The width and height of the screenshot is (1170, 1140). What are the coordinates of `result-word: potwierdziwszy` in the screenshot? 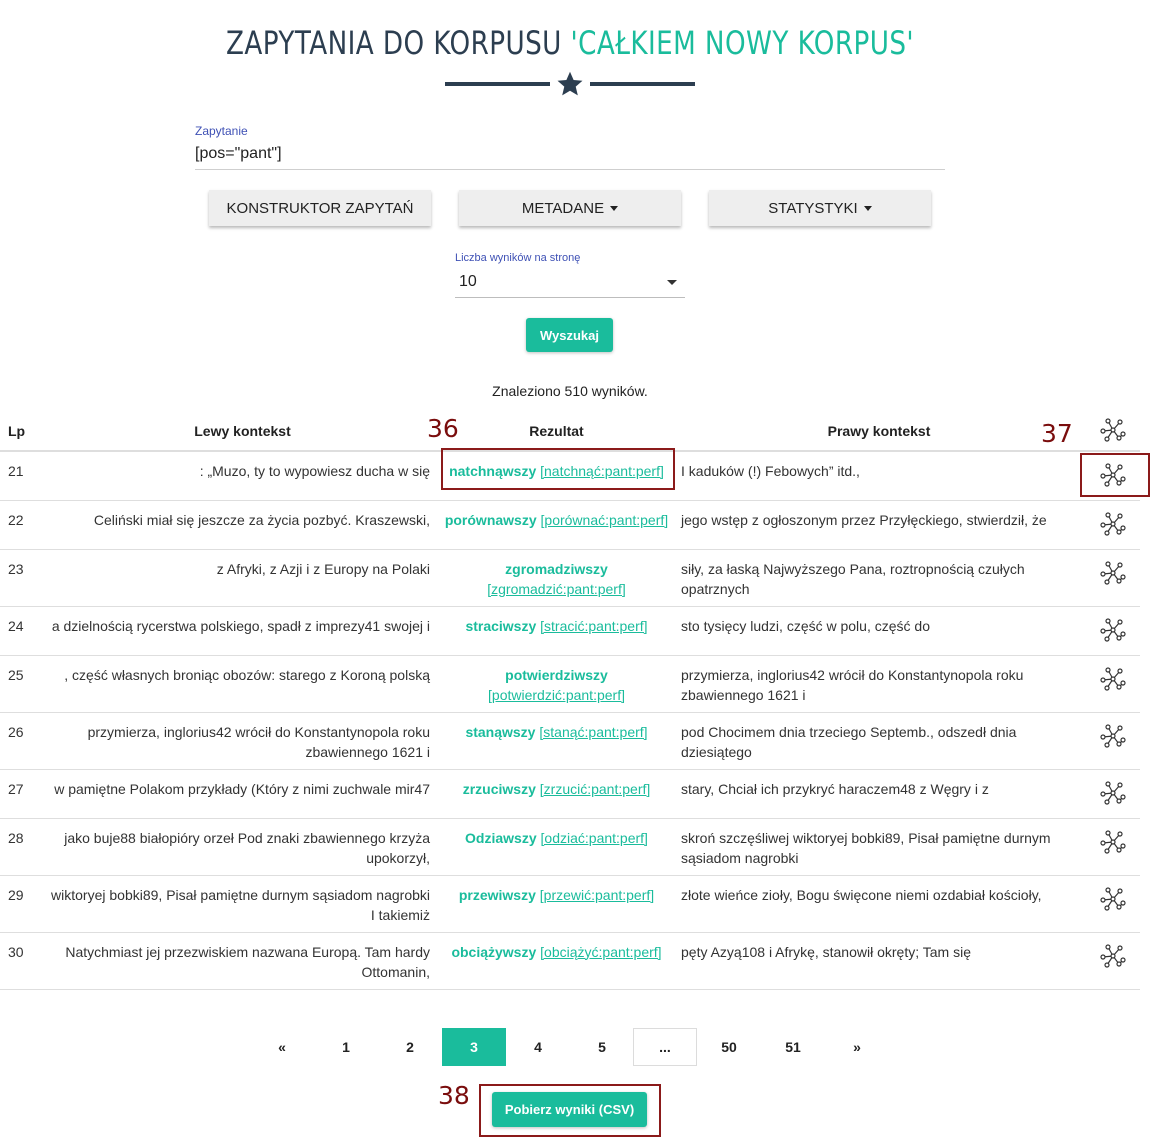 It's located at (556, 674).